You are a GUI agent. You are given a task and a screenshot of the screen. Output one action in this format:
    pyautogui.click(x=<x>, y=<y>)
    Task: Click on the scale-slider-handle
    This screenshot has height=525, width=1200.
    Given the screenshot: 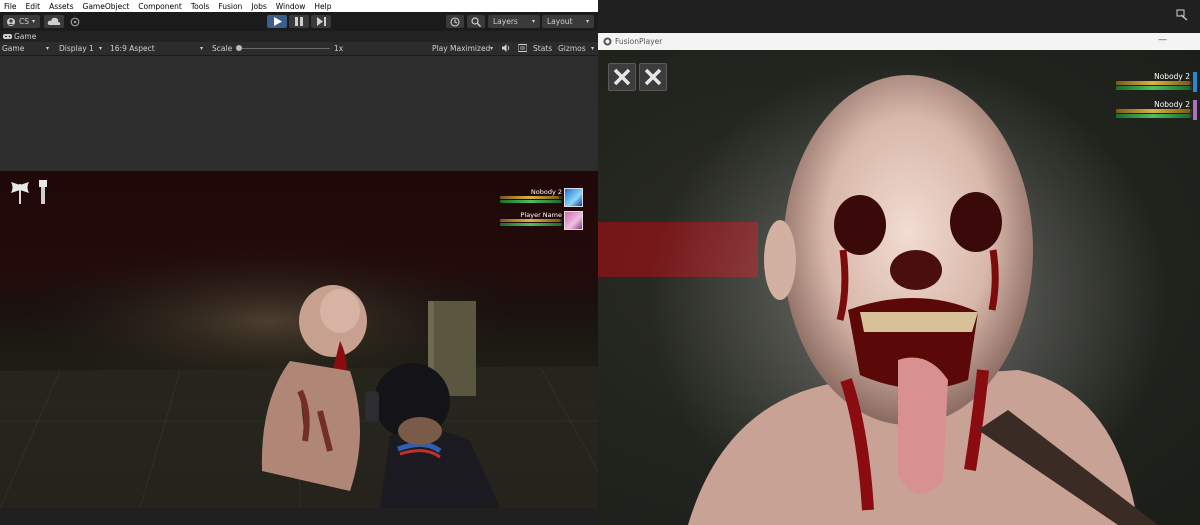 What is the action you would take?
    pyautogui.click(x=239, y=48)
    